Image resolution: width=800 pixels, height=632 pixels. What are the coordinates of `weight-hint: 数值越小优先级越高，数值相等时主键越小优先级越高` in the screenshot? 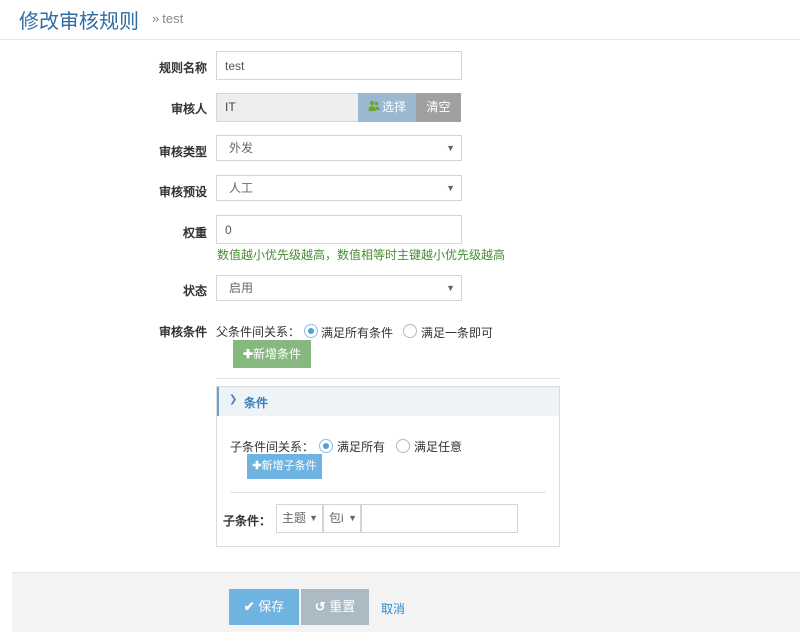 It's located at (361, 255).